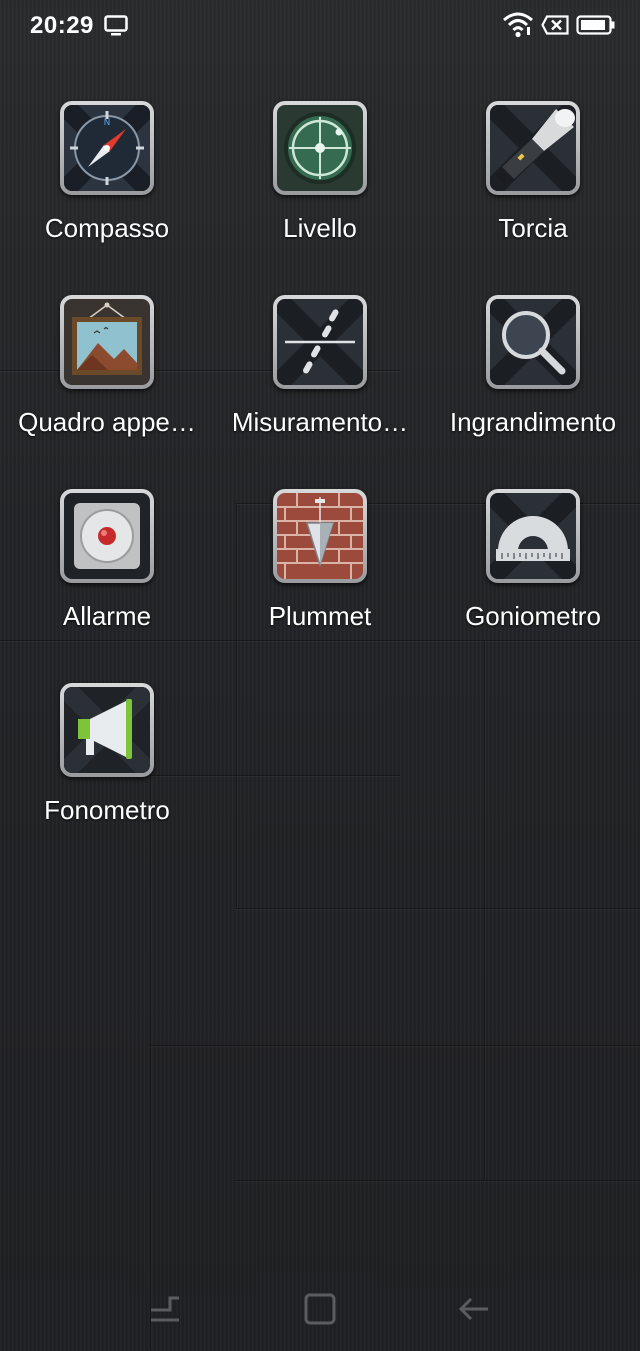  What do you see at coordinates (320, 228) in the screenshot?
I see `app-label: Livello` at bounding box center [320, 228].